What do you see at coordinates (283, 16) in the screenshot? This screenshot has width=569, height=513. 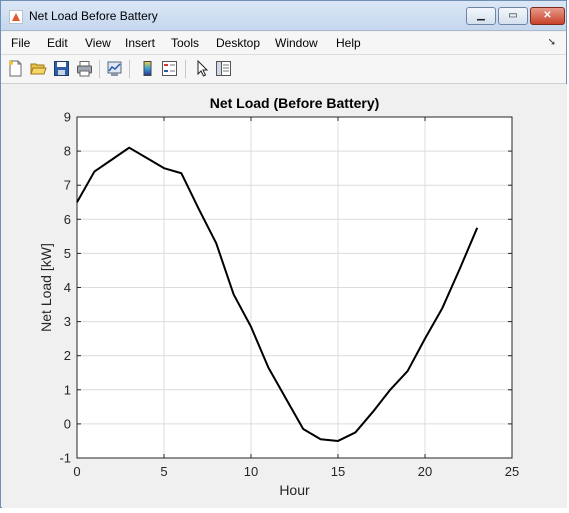 I see `title-bar: Net Load Before Battery ▁ ▭ ✕` at bounding box center [283, 16].